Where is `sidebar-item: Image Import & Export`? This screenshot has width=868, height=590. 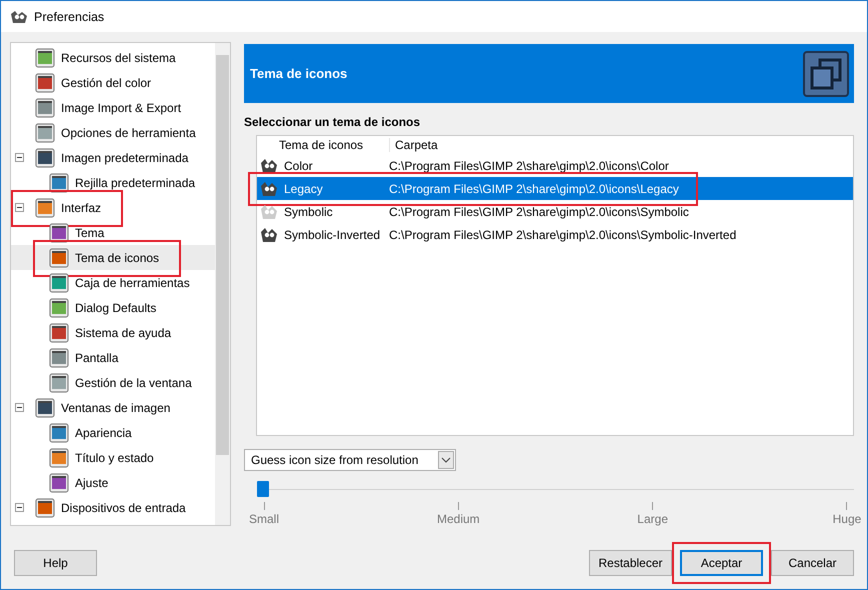
sidebar-item: Image Import & Export is located at coordinates (113, 107).